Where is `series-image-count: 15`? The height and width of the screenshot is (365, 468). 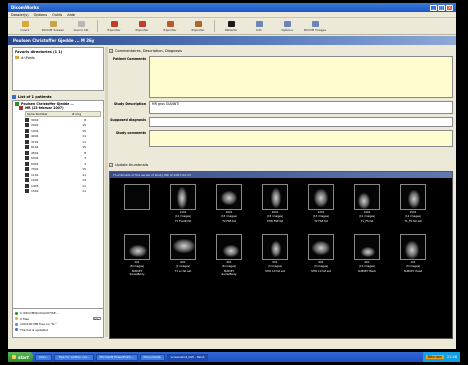 series-image-count: 15 is located at coordinates (84, 169).